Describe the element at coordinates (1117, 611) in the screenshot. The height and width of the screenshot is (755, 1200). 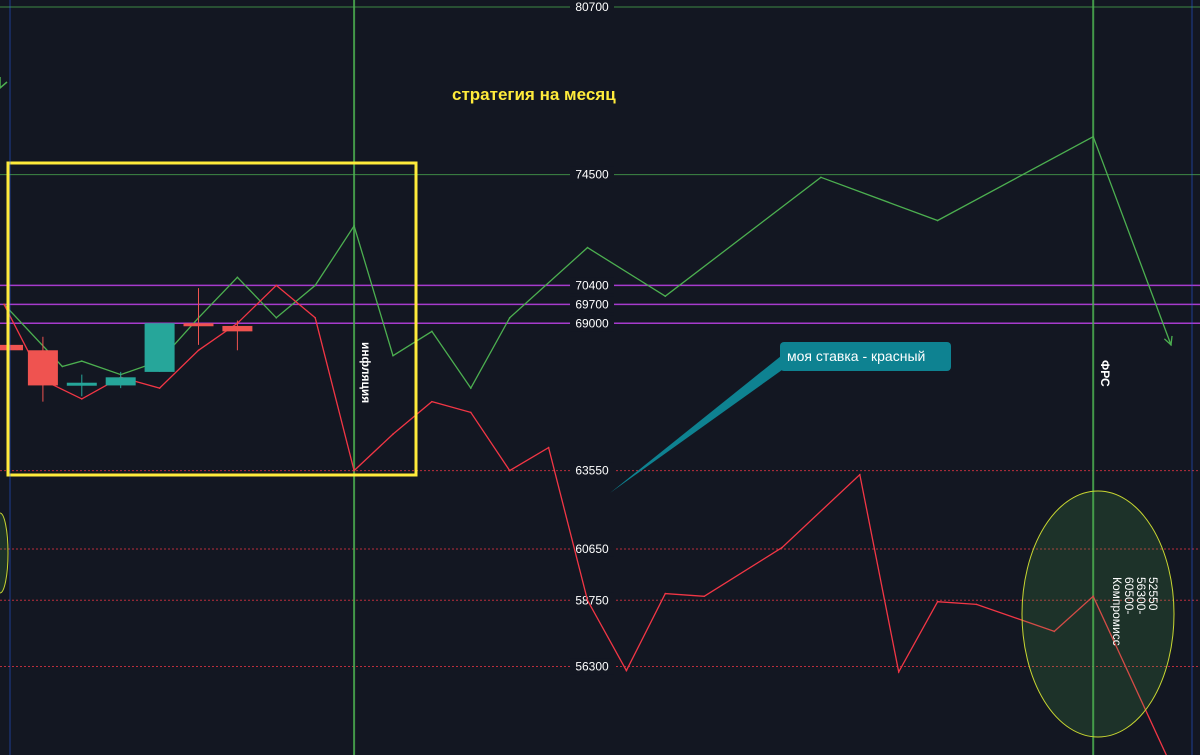
I see `oval-label-line-1: Компромисс` at that location.